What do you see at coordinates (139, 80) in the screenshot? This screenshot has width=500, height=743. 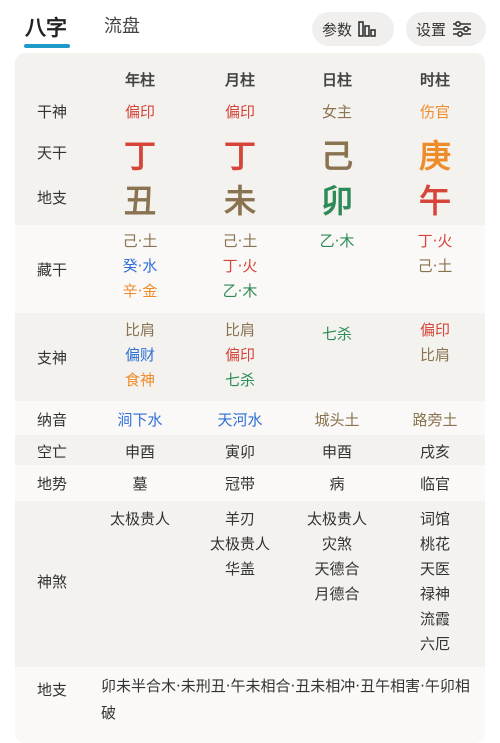 I see `col-year: 年柱` at bounding box center [139, 80].